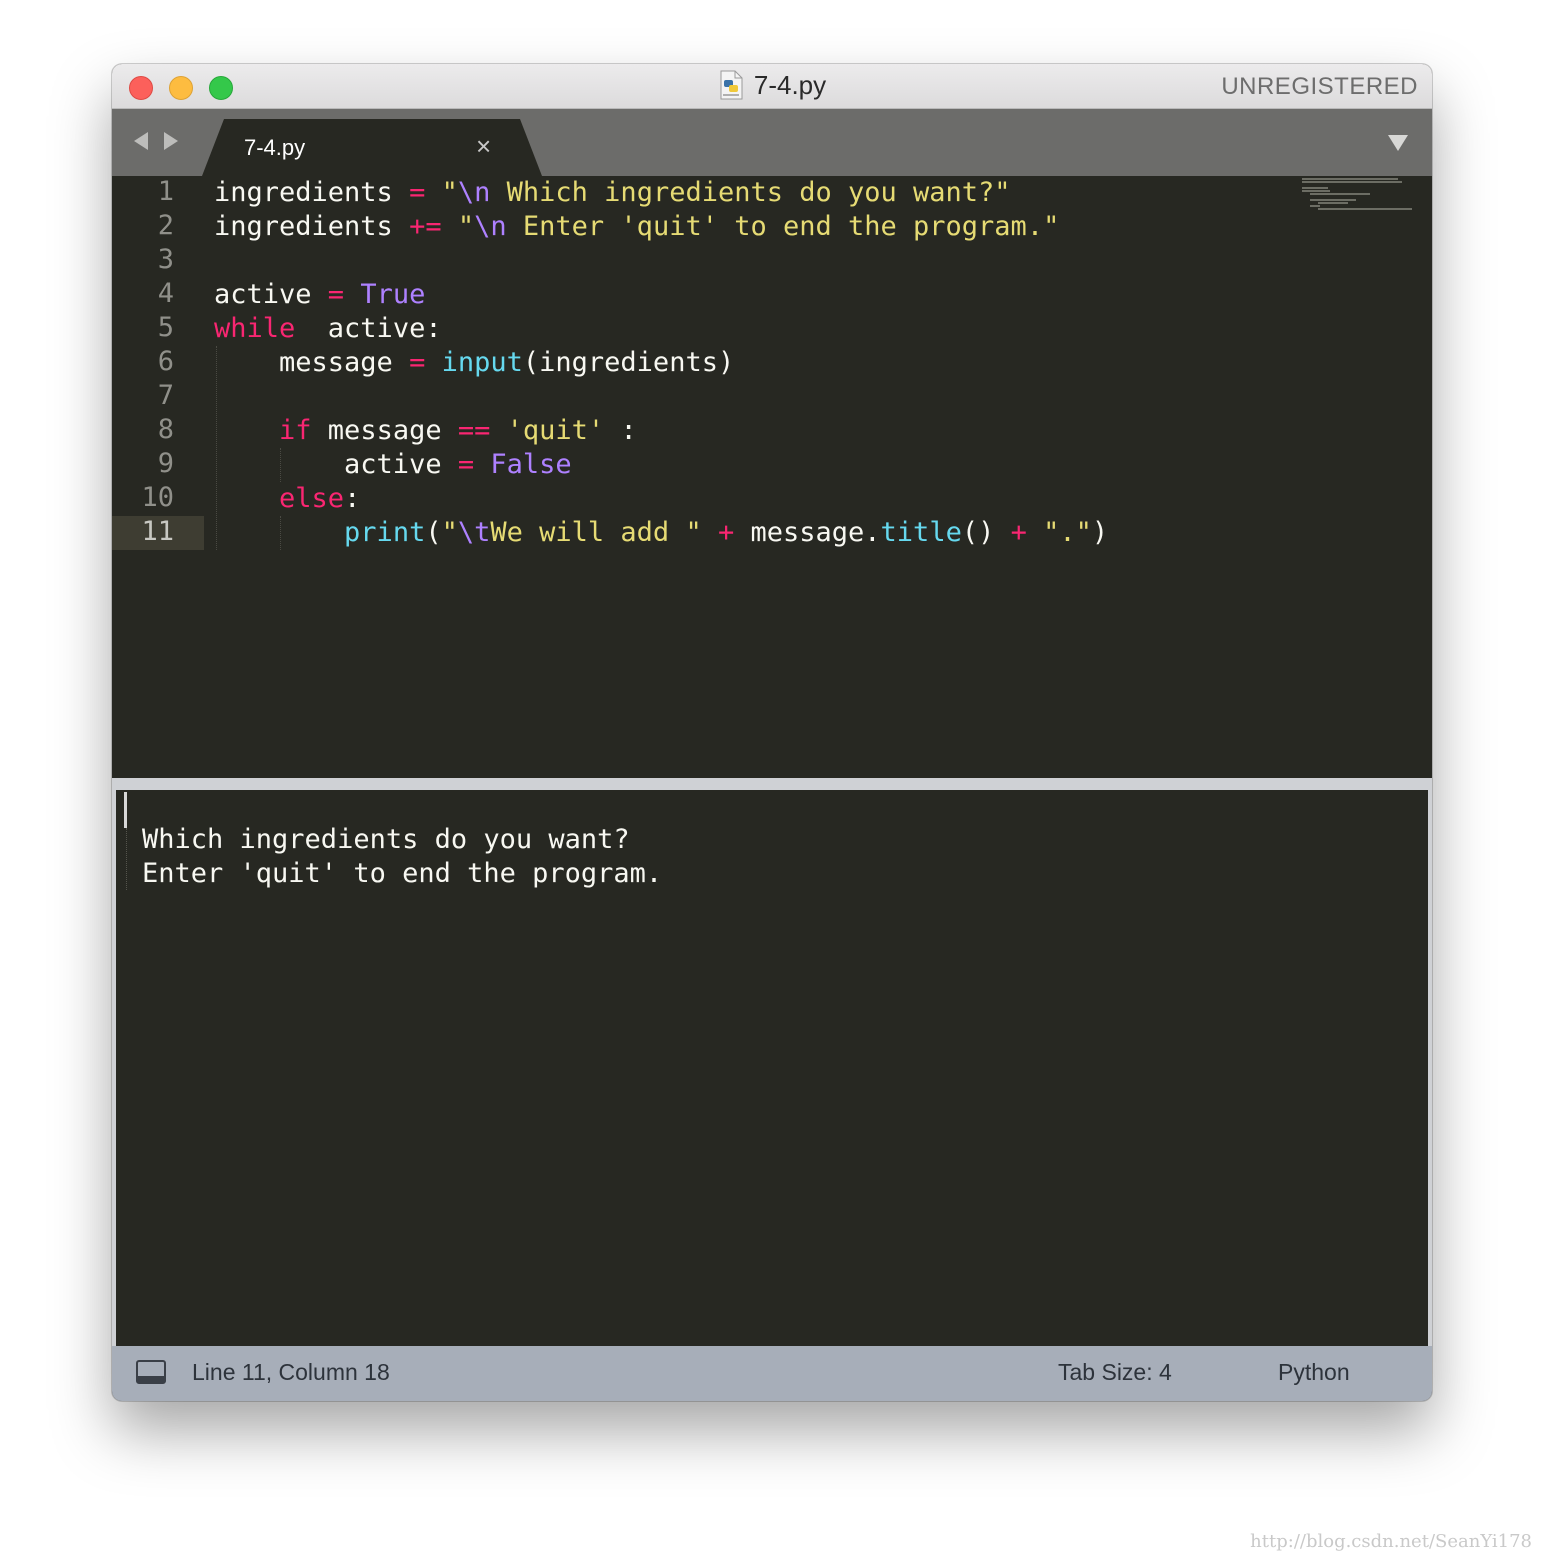 The height and width of the screenshot is (1562, 1544). Describe the element at coordinates (125, 810) in the screenshot. I see `text-cursor` at that location.